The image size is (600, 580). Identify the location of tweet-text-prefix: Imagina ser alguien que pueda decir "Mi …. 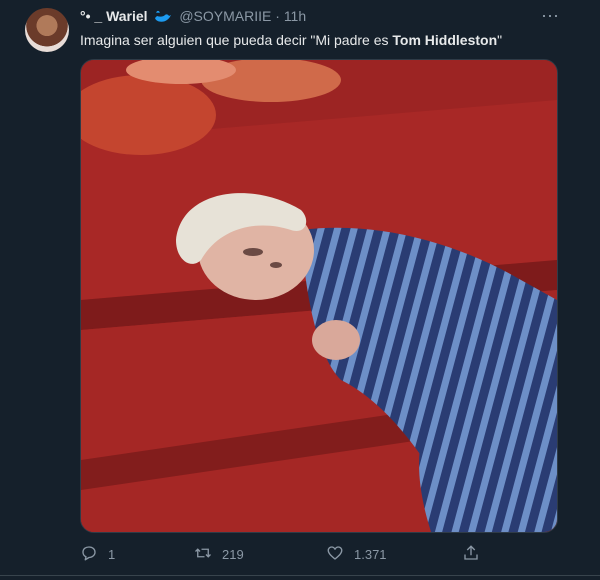
(236, 40).